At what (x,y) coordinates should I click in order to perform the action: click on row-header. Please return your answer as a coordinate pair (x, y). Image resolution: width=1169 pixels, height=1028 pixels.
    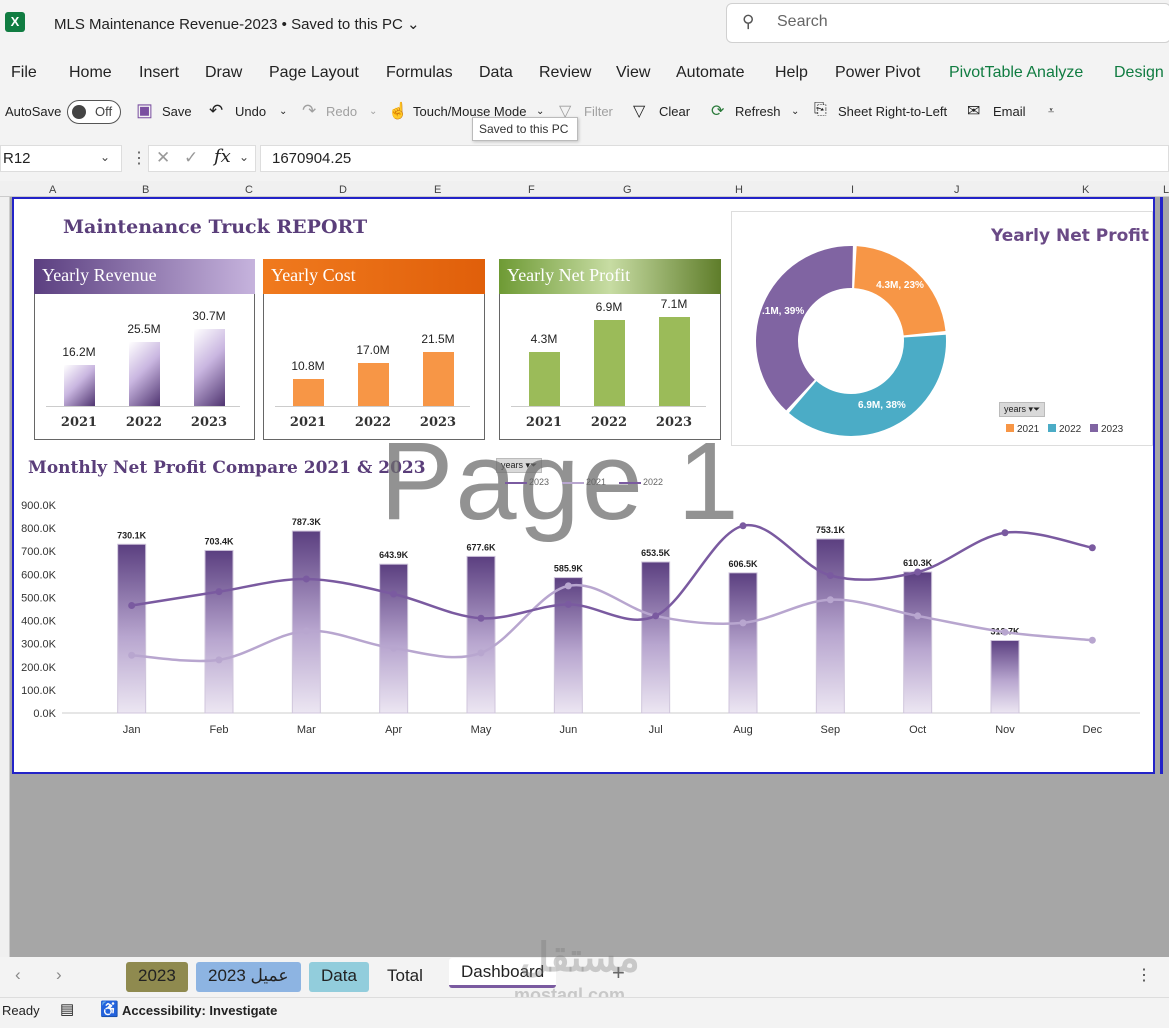
    Looking at the image, I should click on (5, 577).